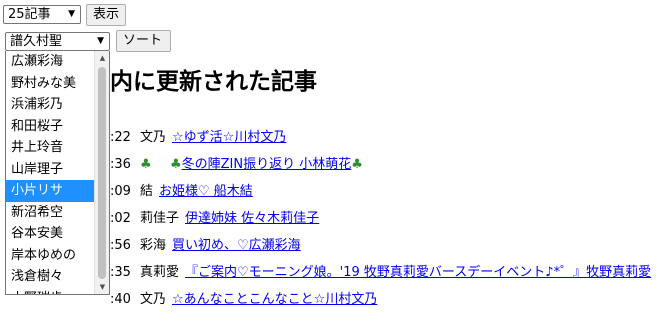  What do you see at coordinates (252, 218) in the screenshot?
I see `article-link: 伊達姉妹 佐々木莉佳子` at bounding box center [252, 218].